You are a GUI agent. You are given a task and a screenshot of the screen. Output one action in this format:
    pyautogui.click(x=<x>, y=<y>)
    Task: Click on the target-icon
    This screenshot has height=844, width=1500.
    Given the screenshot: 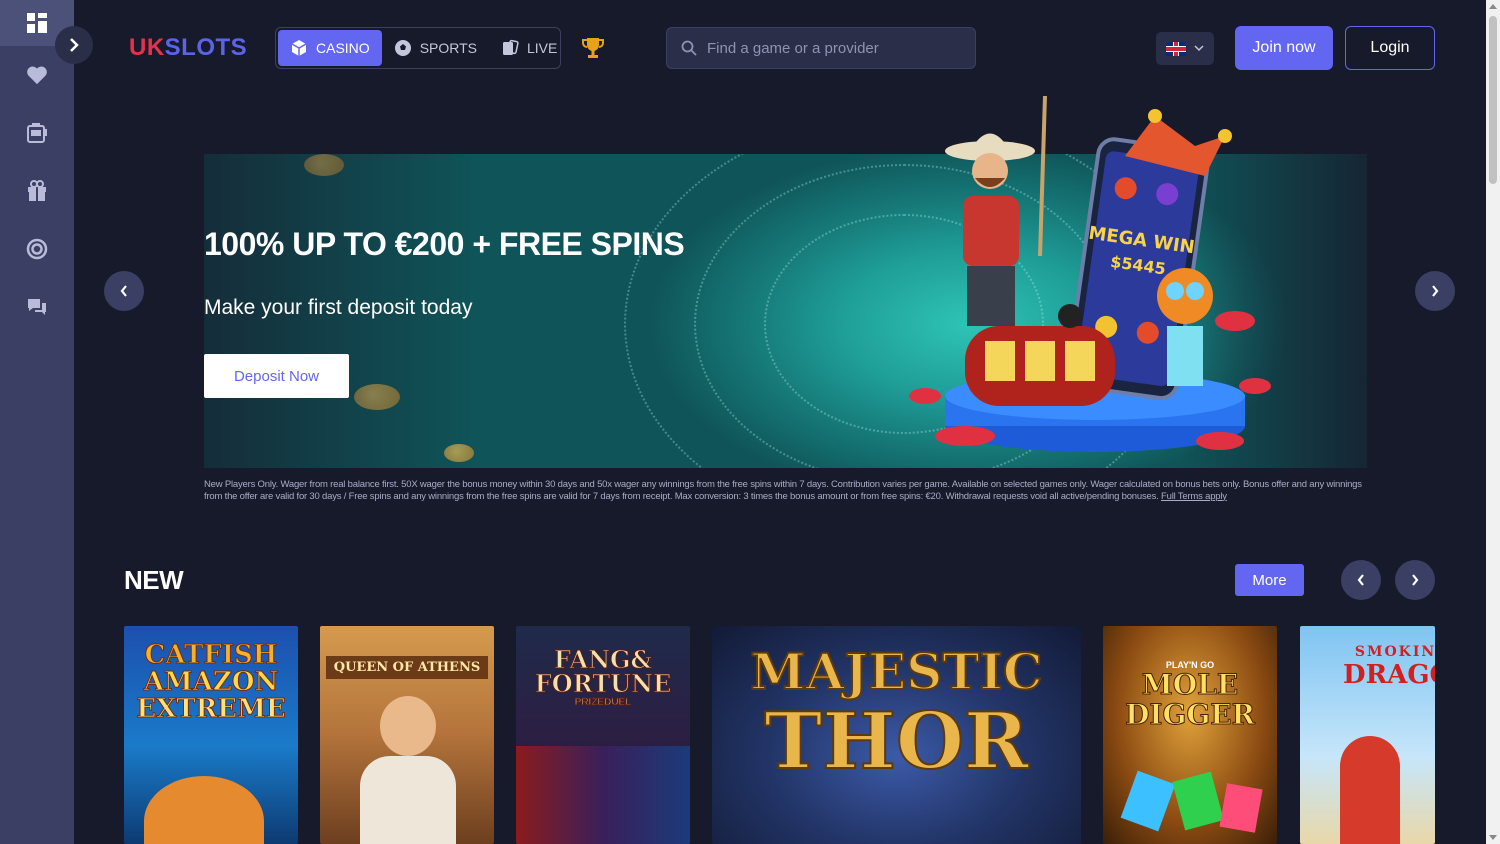 What is the action you would take?
    pyautogui.click(x=37, y=249)
    